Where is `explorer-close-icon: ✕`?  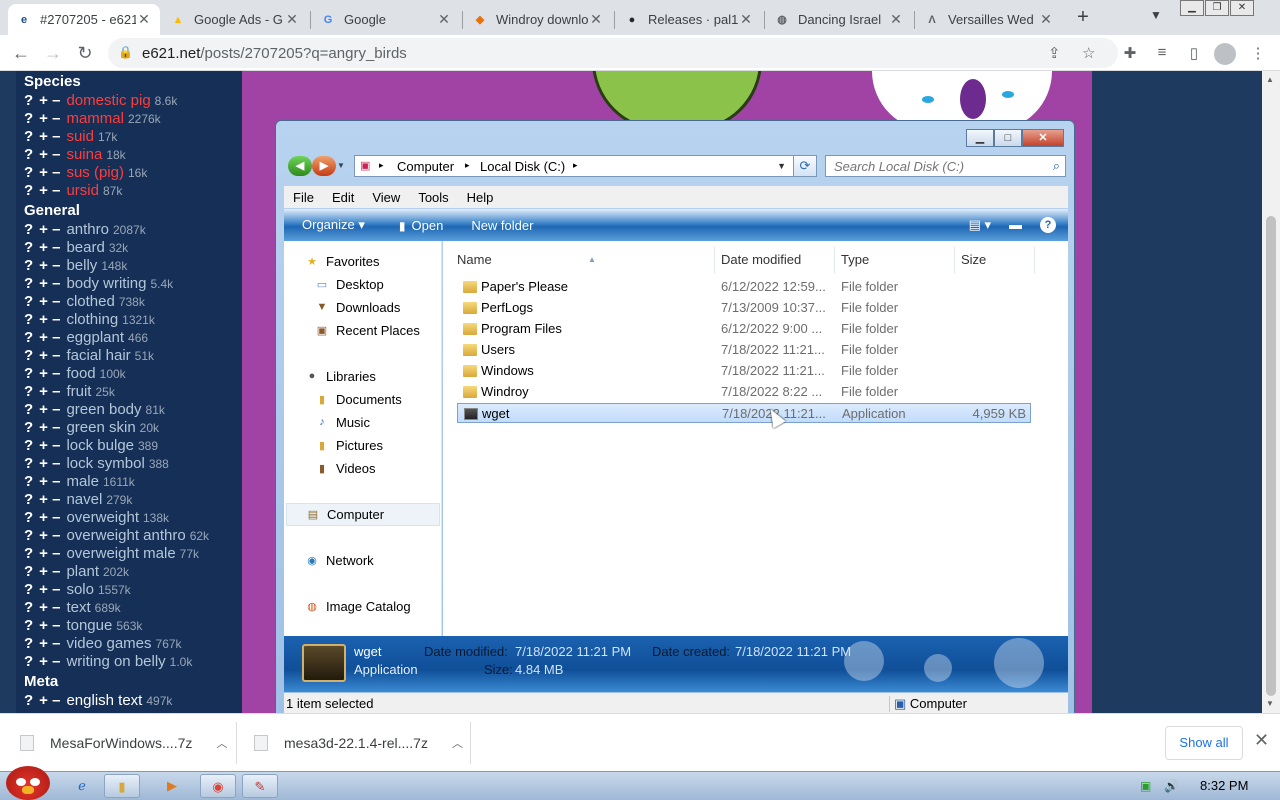
explorer-close-icon: ✕ is located at coordinates (1043, 138).